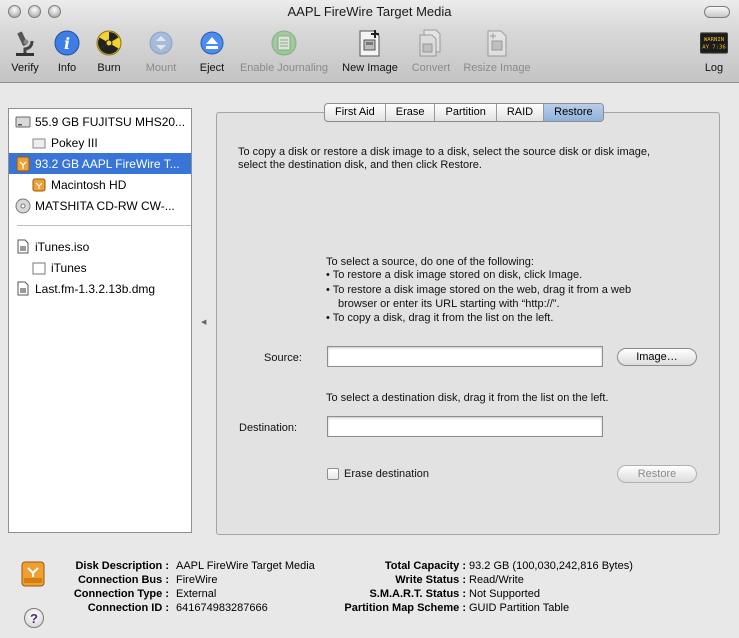 This screenshot has height=638, width=739. I want to click on new-image-button: New Image, so click(370, 53).